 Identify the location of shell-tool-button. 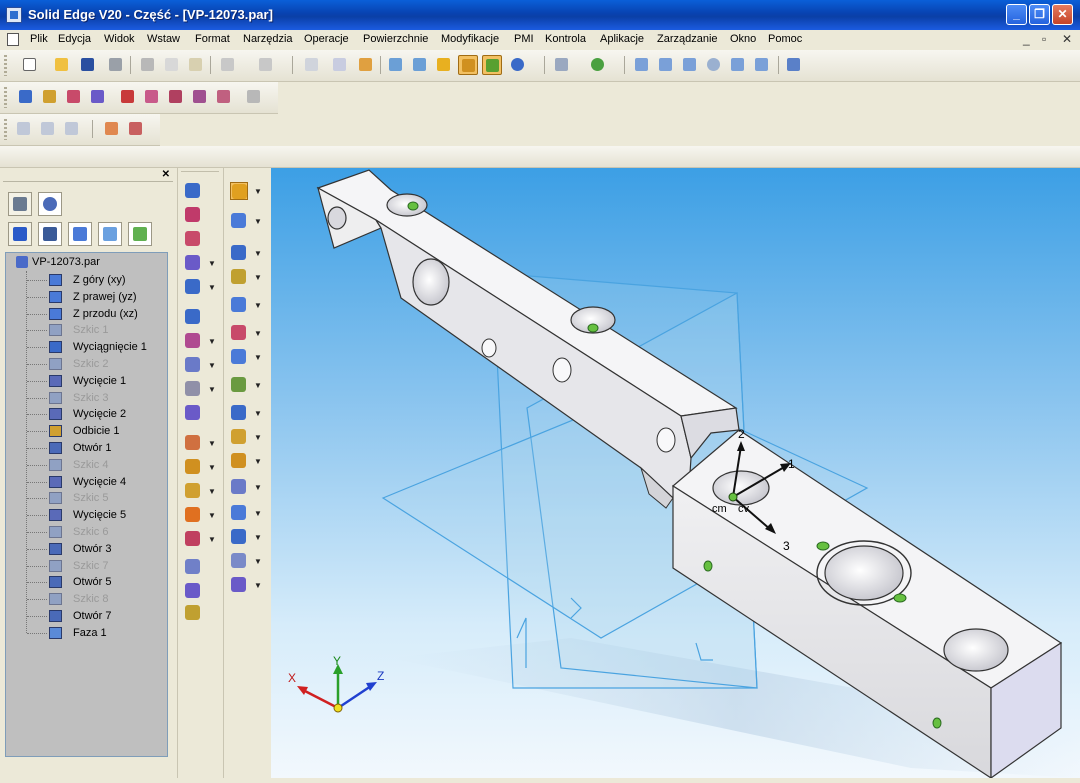
(193, 591).